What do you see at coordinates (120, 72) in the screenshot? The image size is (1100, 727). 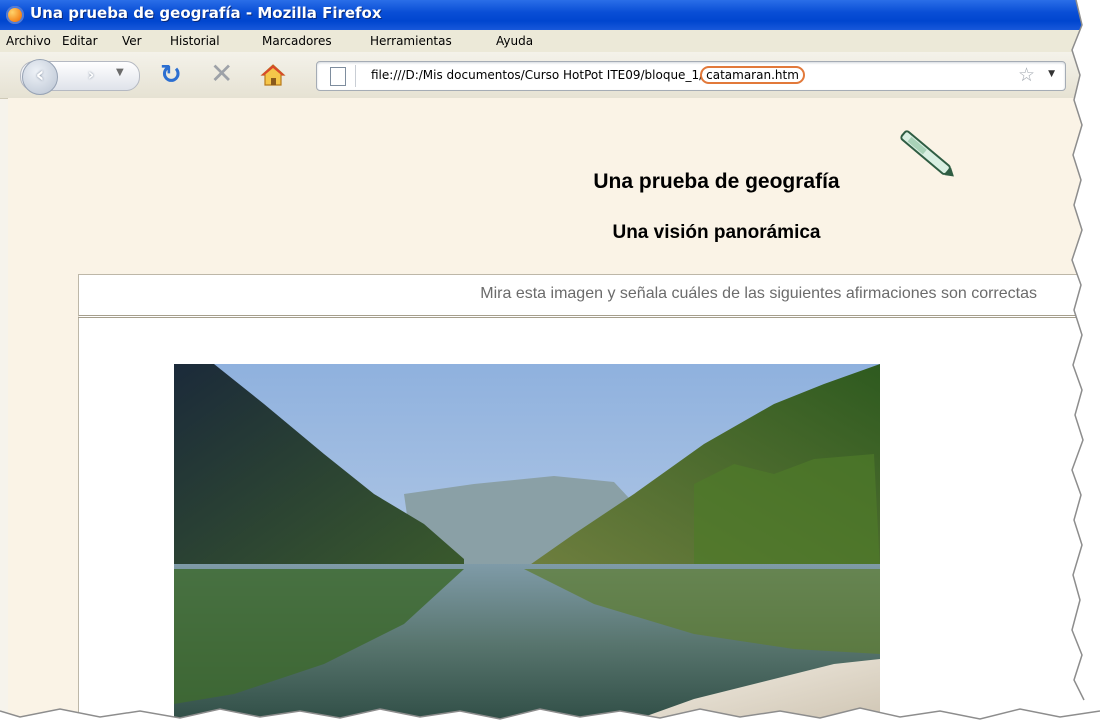 I see `history-dropdown-icon: ▼` at bounding box center [120, 72].